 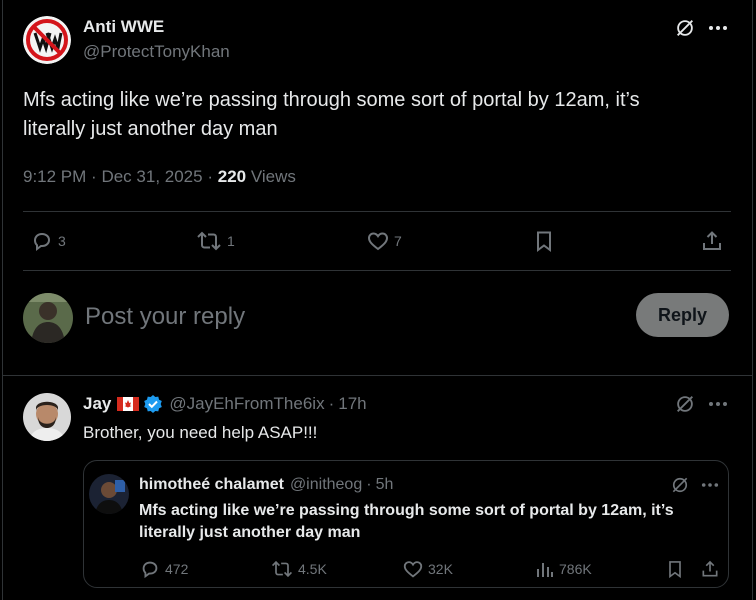 What do you see at coordinates (54, 176) in the screenshot?
I see `post-time: 9:12 PM` at bounding box center [54, 176].